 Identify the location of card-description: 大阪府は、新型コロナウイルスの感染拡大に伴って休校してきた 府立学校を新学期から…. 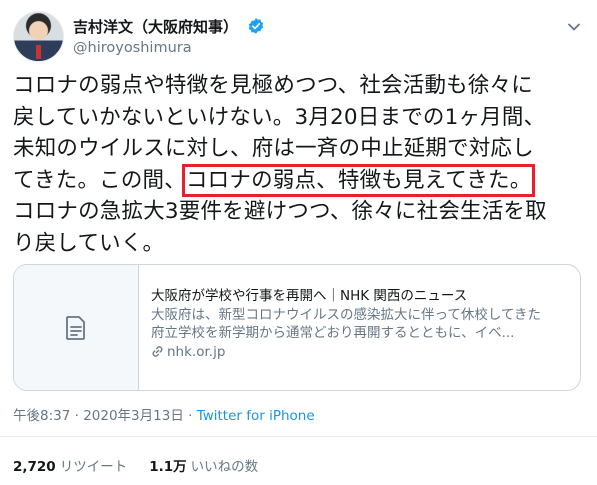
(346, 324).